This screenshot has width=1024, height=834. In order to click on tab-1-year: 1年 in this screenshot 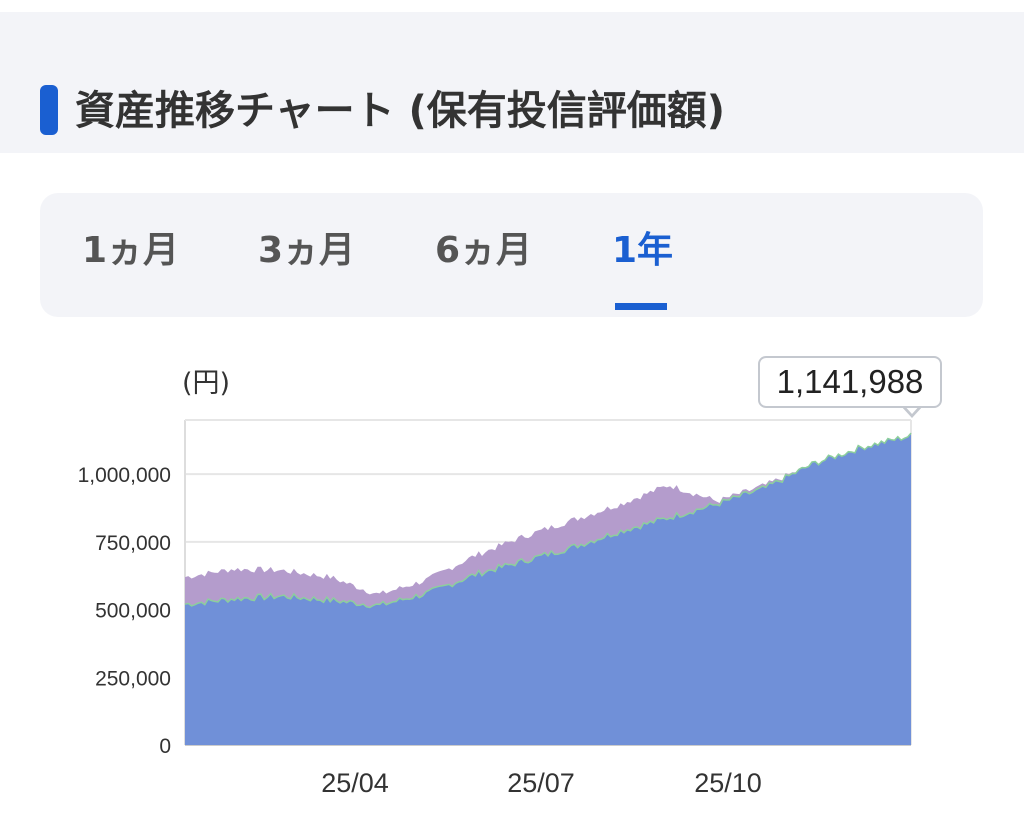, I will do `click(642, 251)`.